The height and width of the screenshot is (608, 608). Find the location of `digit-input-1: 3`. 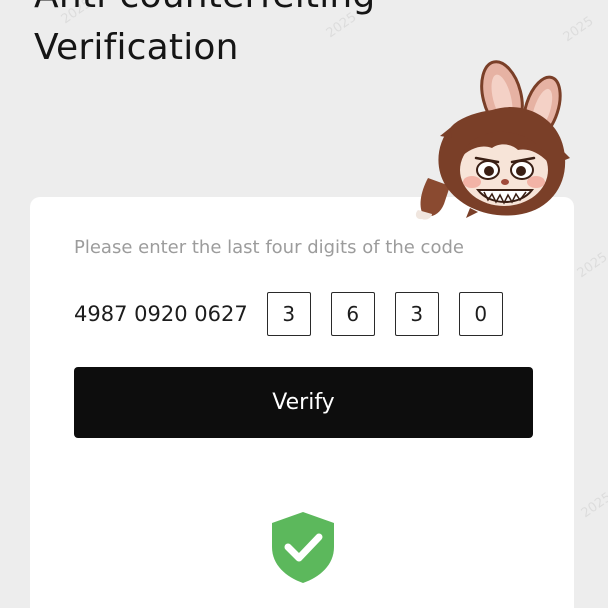

digit-input-1: 3 is located at coordinates (288, 314).